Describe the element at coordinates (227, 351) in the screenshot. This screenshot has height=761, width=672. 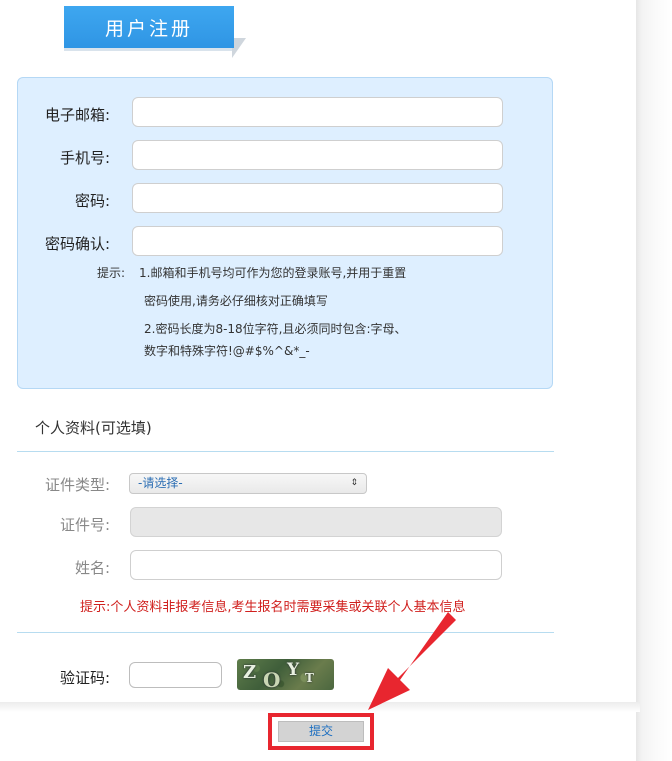
I see `account-tip-line: 数字和特殊字符!@#$%^&*_-` at that location.